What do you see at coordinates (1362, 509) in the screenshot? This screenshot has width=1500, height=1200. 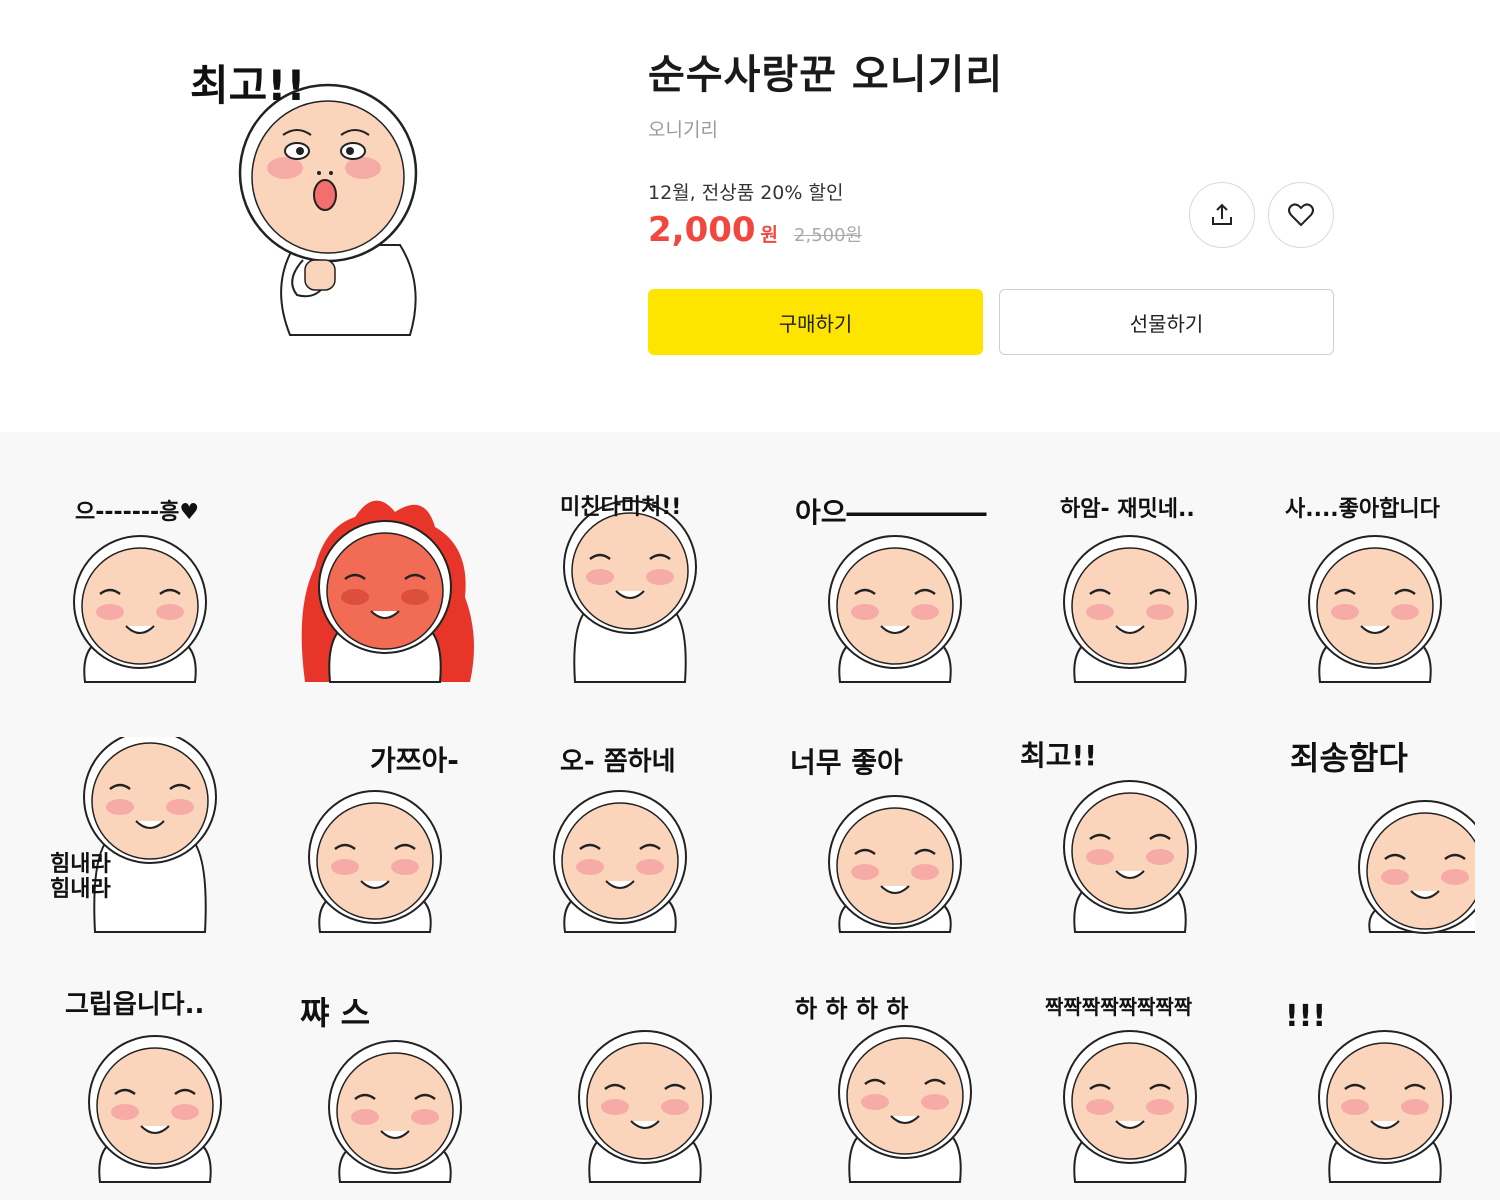 I see `sticker-caption: 사....좋아합니다` at bounding box center [1362, 509].